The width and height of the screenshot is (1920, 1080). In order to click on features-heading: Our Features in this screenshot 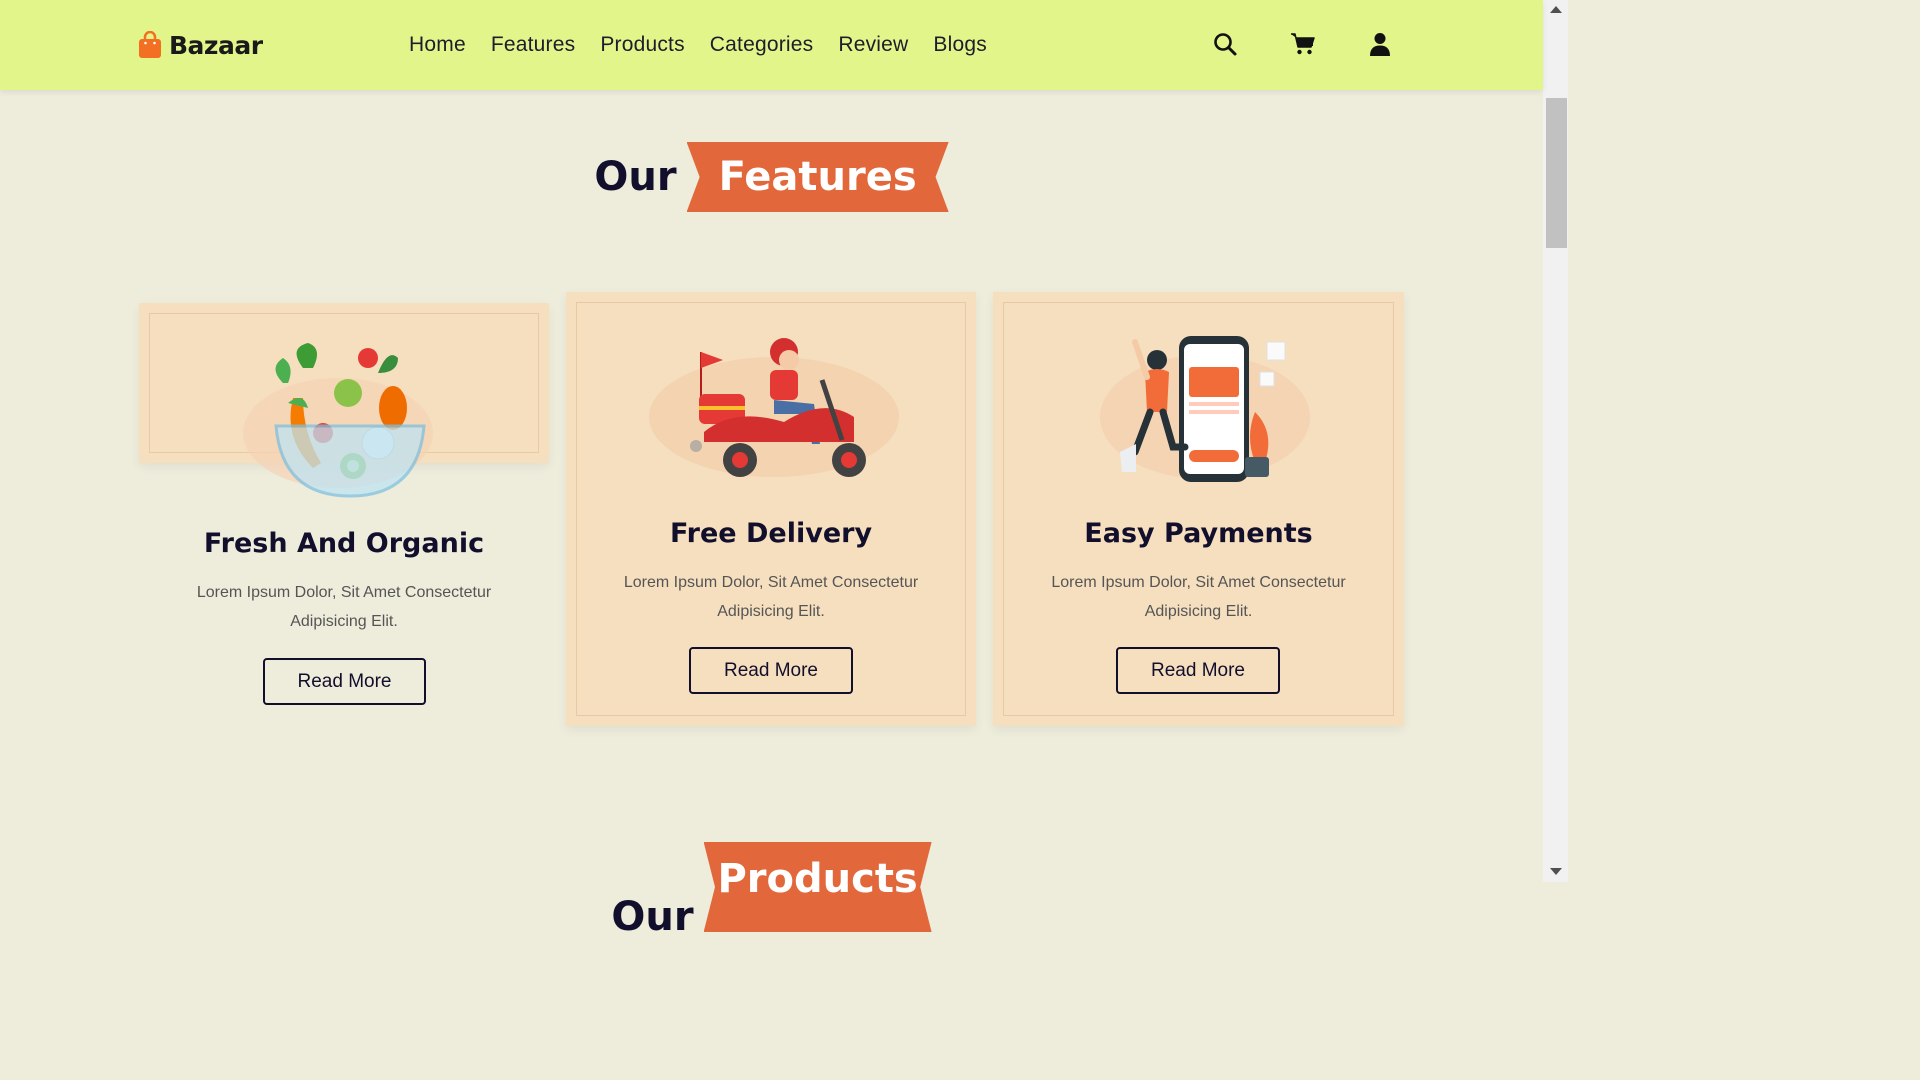, I will do `click(771, 177)`.